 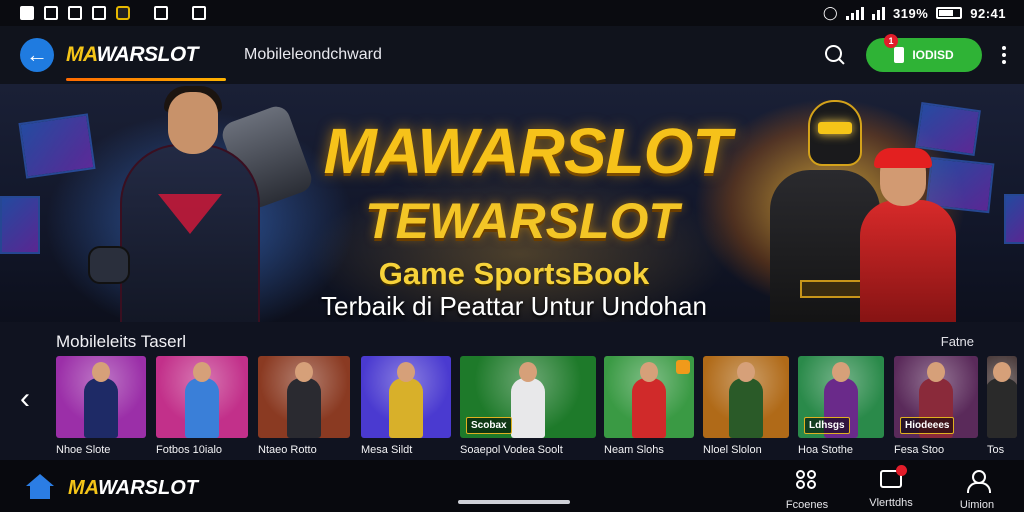 What do you see at coordinates (99, 13) in the screenshot?
I see `vpn-icon` at bounding box center [99, 13].